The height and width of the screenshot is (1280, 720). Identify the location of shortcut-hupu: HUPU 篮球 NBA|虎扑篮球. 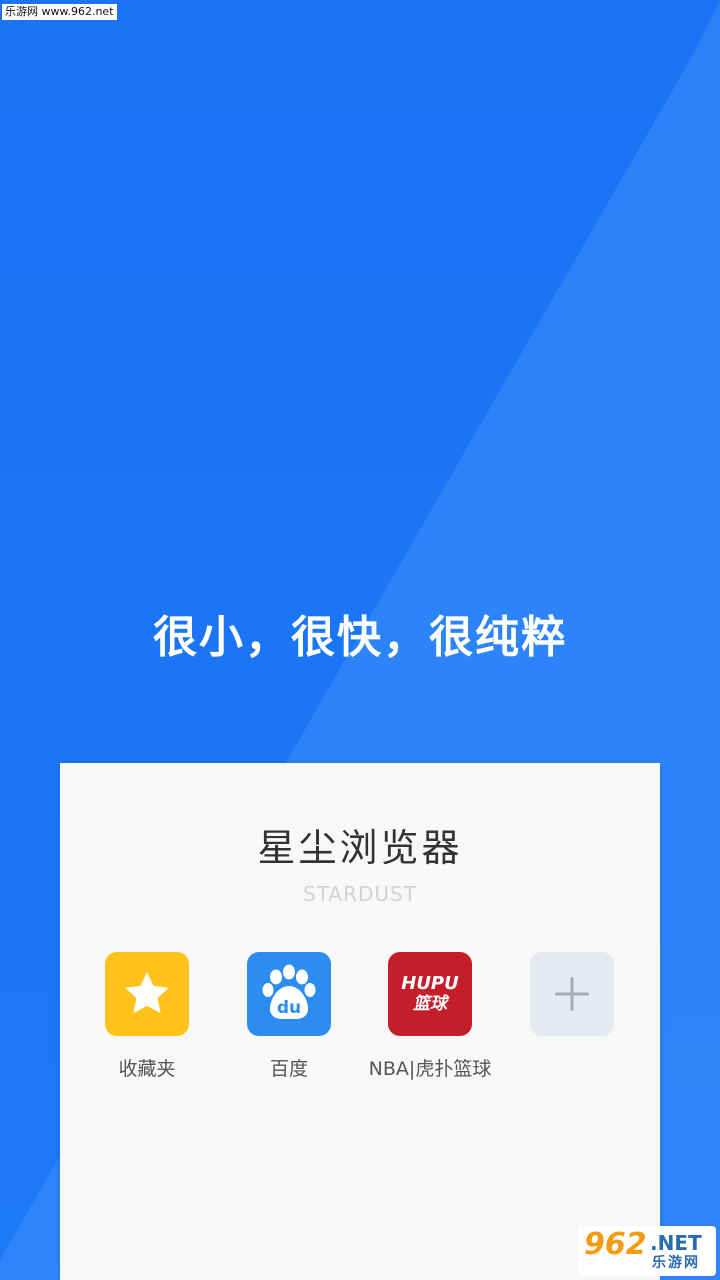
(430, 1018).